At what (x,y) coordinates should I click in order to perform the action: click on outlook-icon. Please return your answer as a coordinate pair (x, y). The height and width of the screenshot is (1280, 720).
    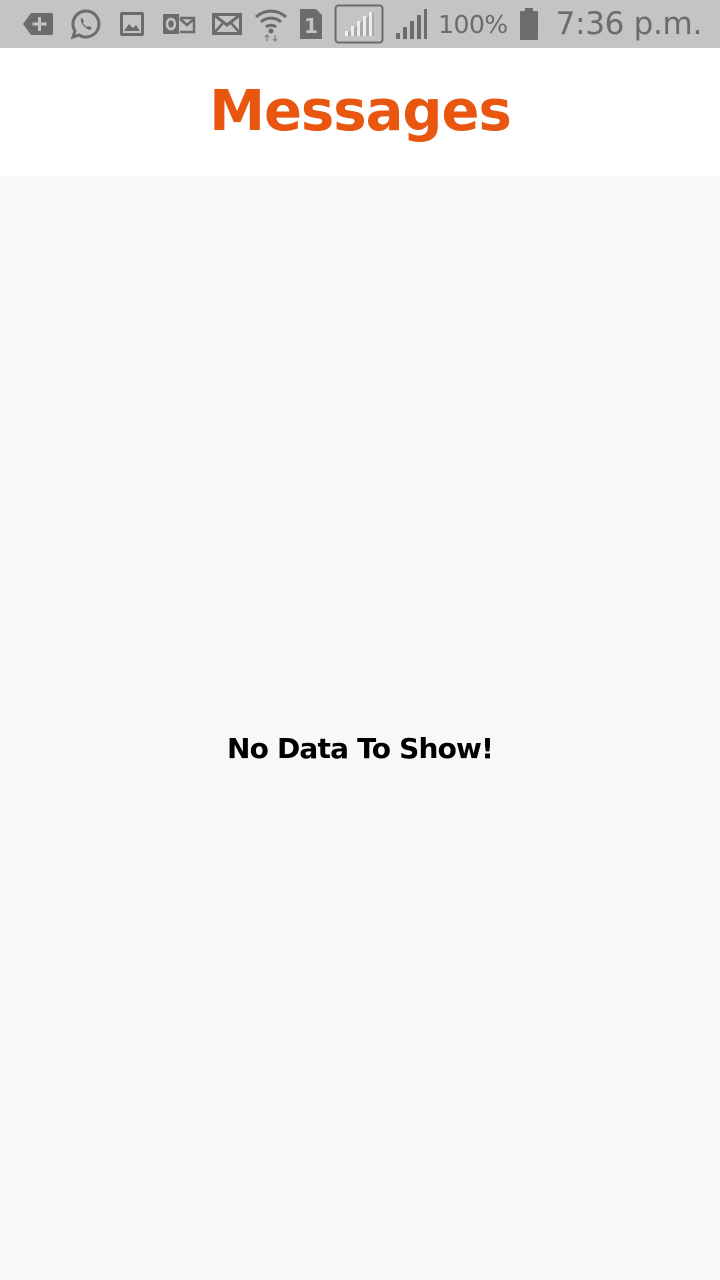
    Looking at the image, I should click on (179, 24).